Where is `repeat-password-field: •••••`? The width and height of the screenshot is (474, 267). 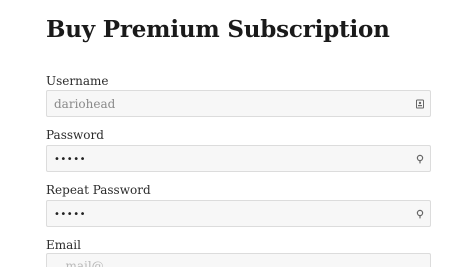 repeat-password-field: ••••• is located at coordinates (238, 213).